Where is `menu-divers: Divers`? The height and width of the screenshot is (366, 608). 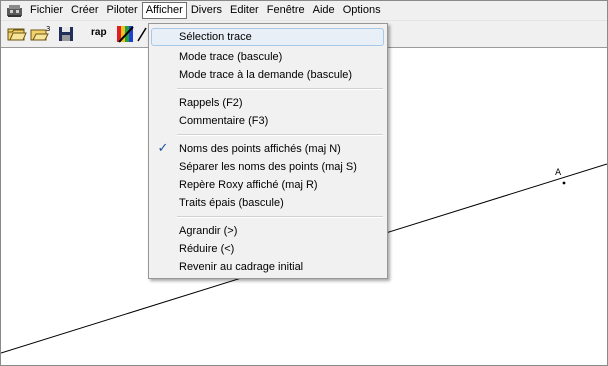 menu-divers: Divers is located at coordinates (206, 10).